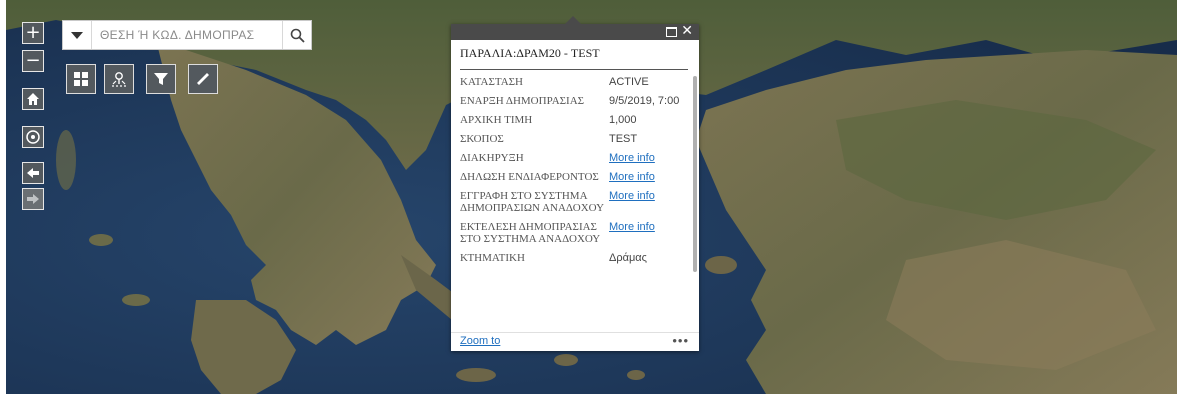  I want to click on previous-extent-button, so click(33, 173).